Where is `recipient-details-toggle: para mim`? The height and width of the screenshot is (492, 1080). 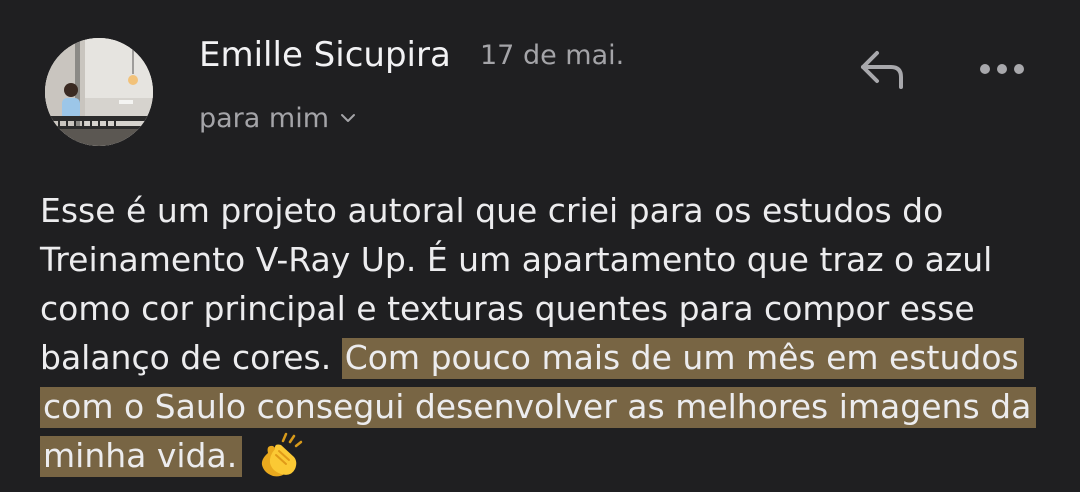
recipient-details-toggle: para mim is located at coordinates (278, 118).